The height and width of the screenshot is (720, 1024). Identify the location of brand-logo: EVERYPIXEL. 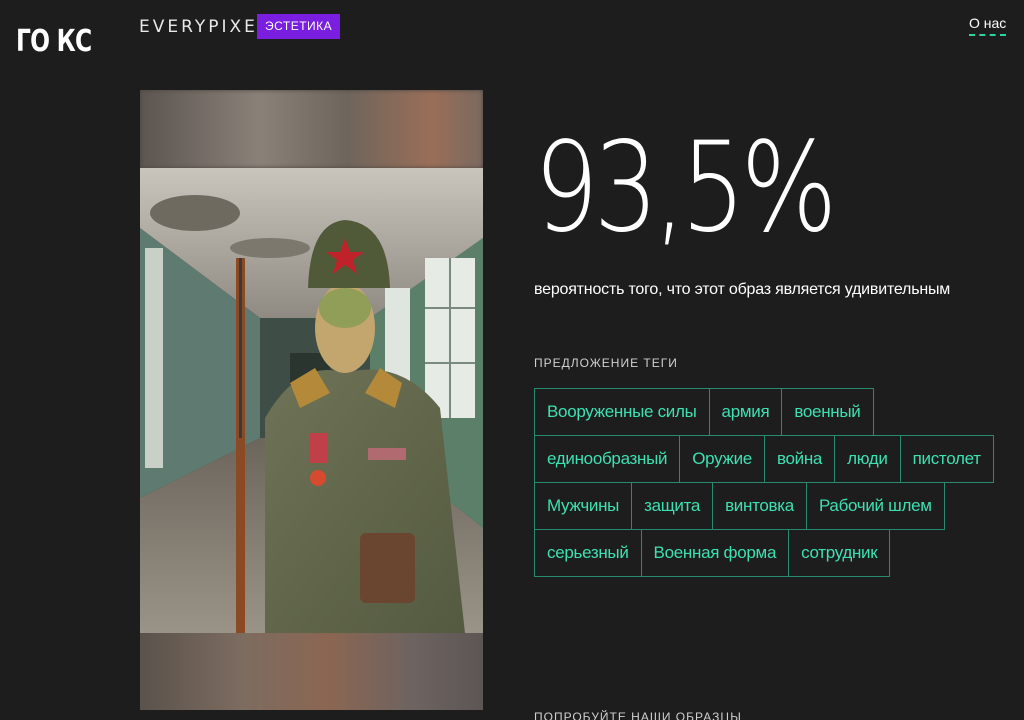
(204, 27).